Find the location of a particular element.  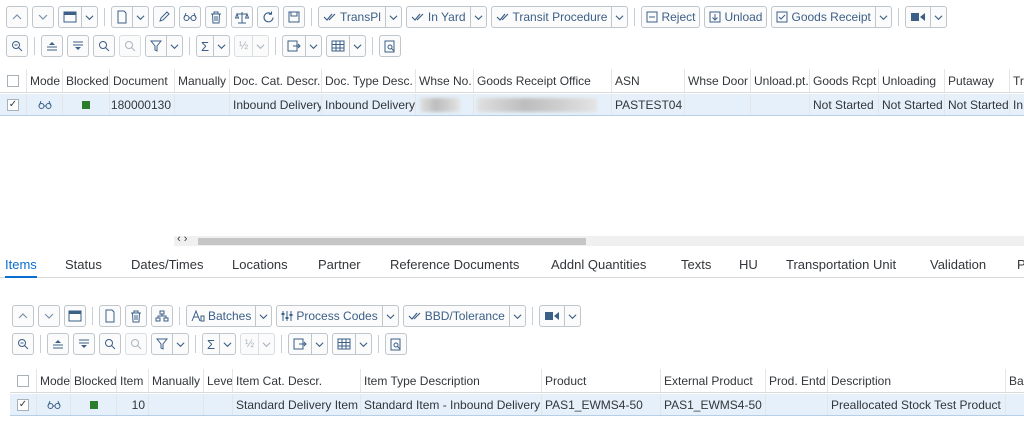

select-all-checkbox is located at coordinates (13, 80).